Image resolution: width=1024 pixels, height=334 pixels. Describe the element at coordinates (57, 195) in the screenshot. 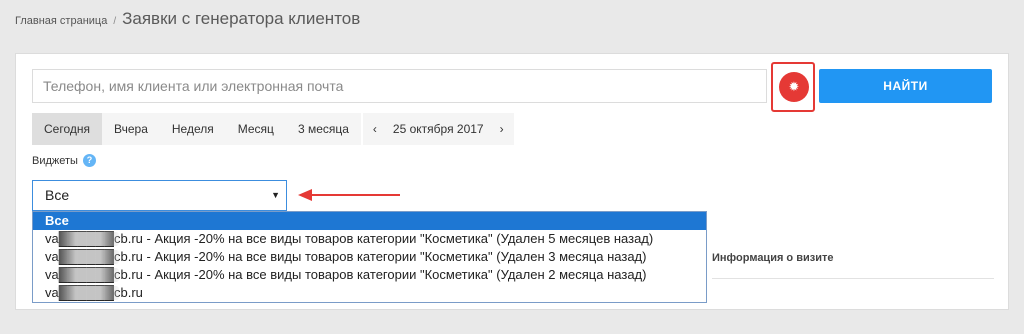

I see `widgets-select-value: Все` at that location.